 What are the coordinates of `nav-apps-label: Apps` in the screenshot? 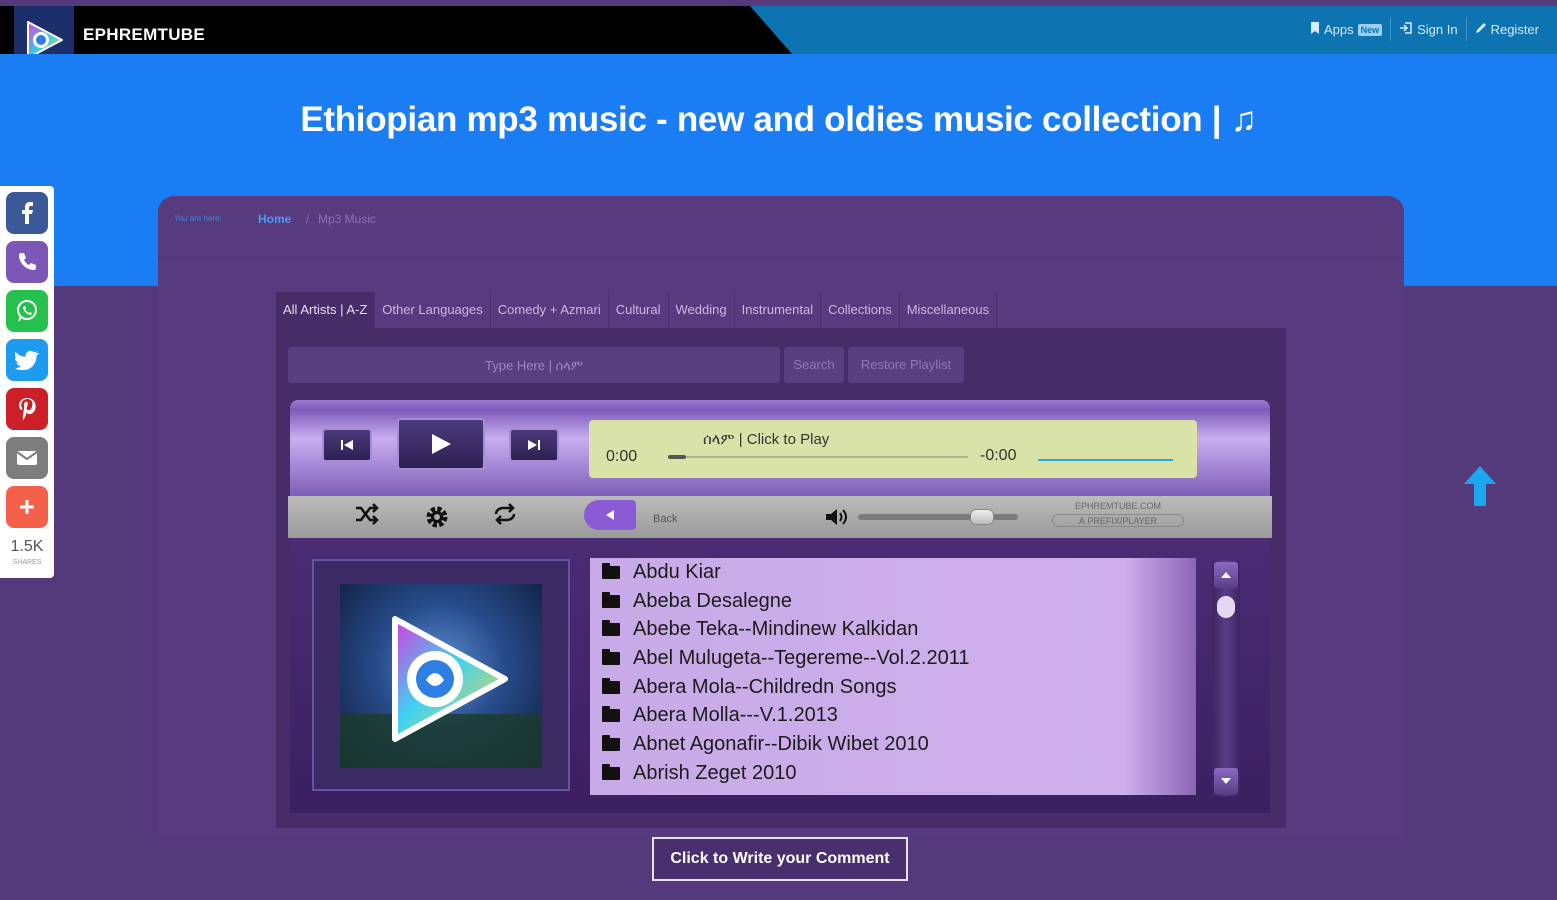 It's located at (1338, 29).